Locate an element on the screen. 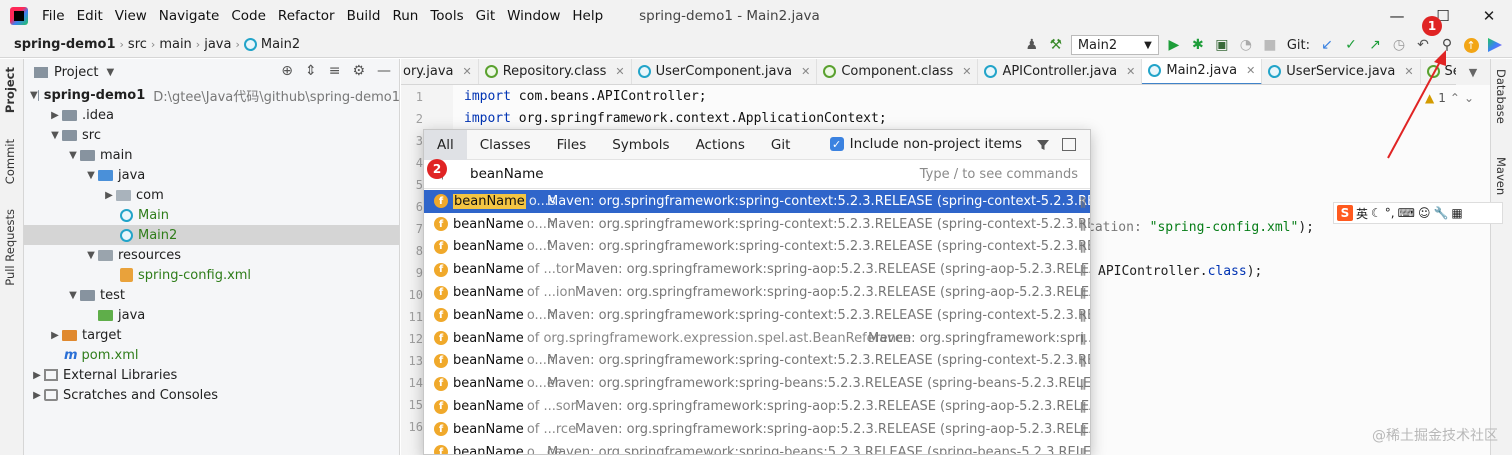 The image size is (1512, 455). jetbrains-toolbox-icon is located at coordinates (1495, 45).